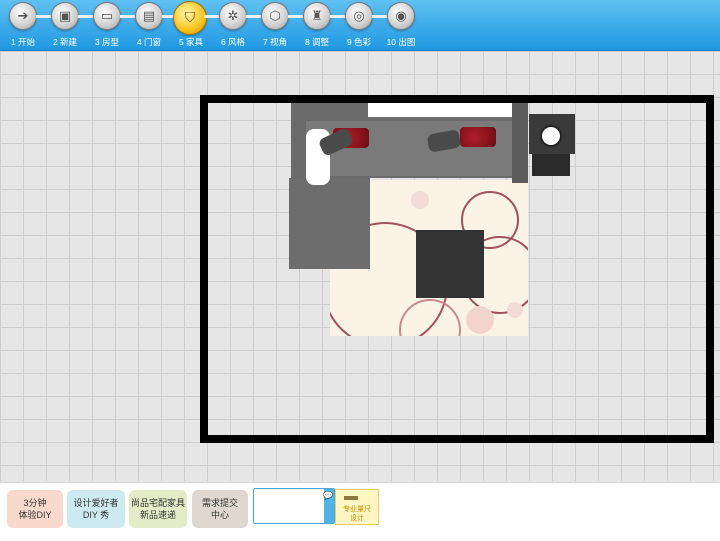 The width and height of the screenshot is (720, 541). I want to click on step-glyph: ◎, so click(359, 15).